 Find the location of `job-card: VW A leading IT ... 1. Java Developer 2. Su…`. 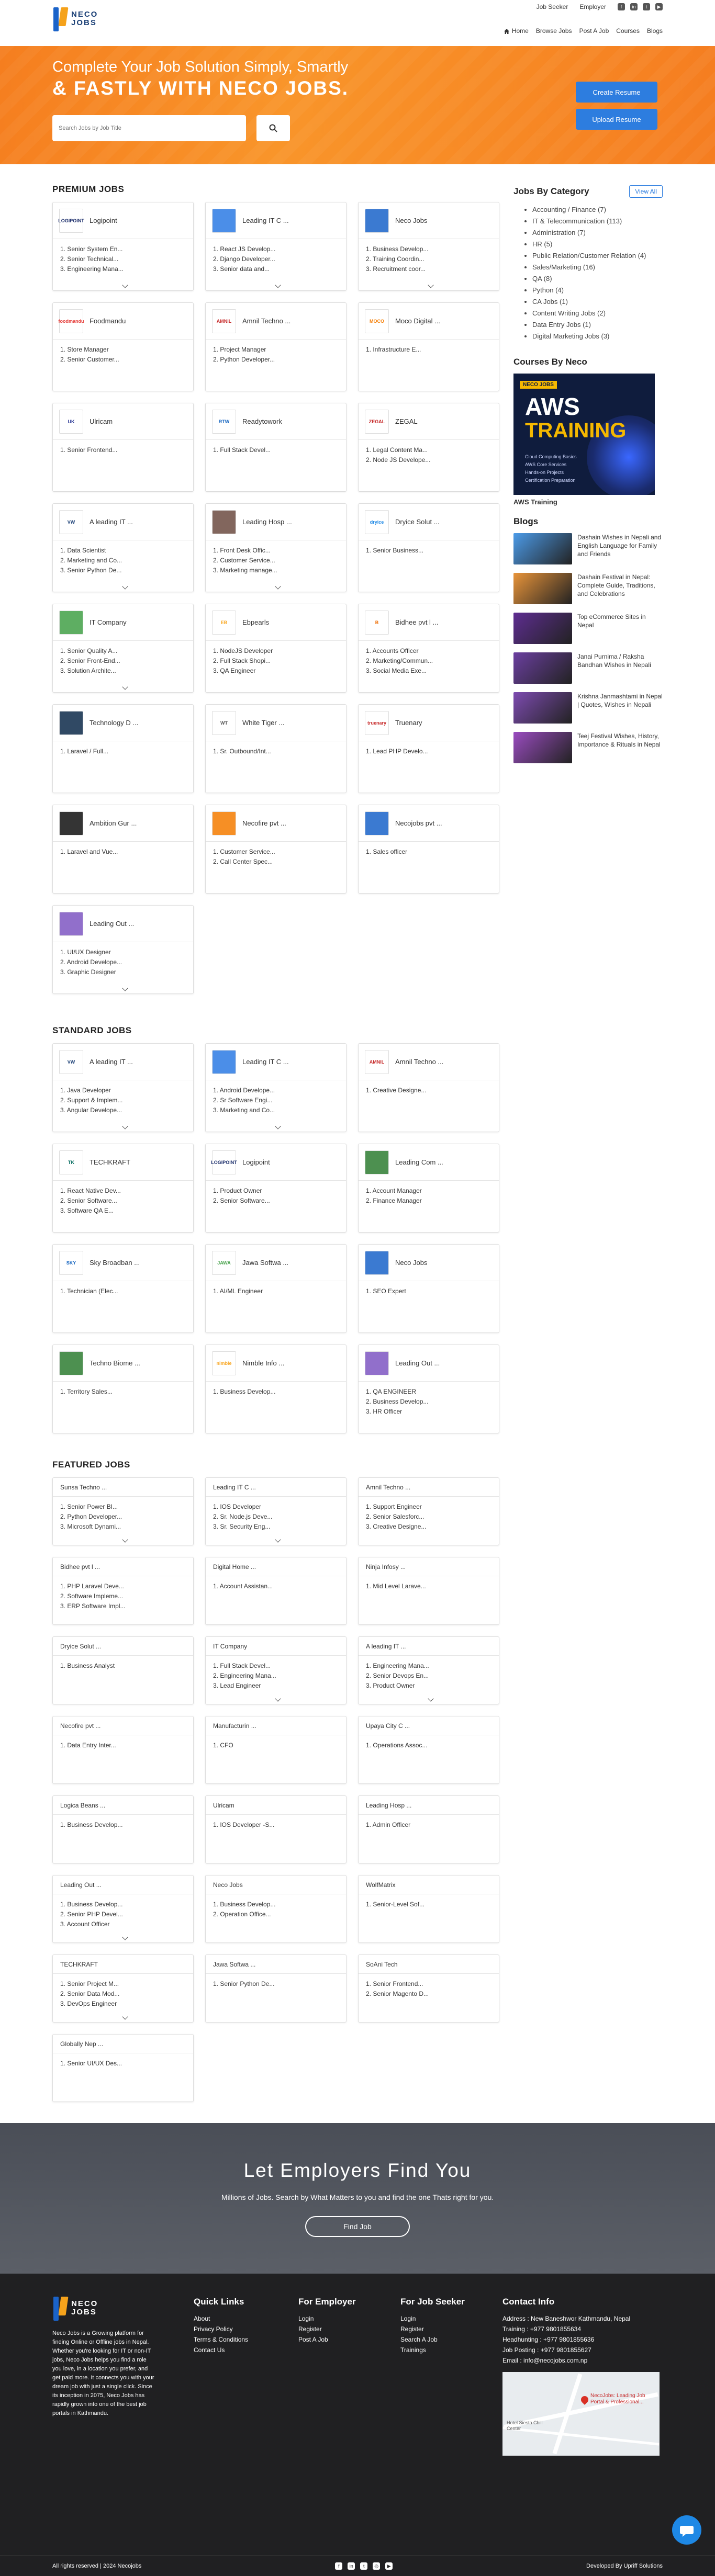

job-card: VW A leading IT ... 1. Java Developer 2. Su… is located at coordinates (123, 1087).